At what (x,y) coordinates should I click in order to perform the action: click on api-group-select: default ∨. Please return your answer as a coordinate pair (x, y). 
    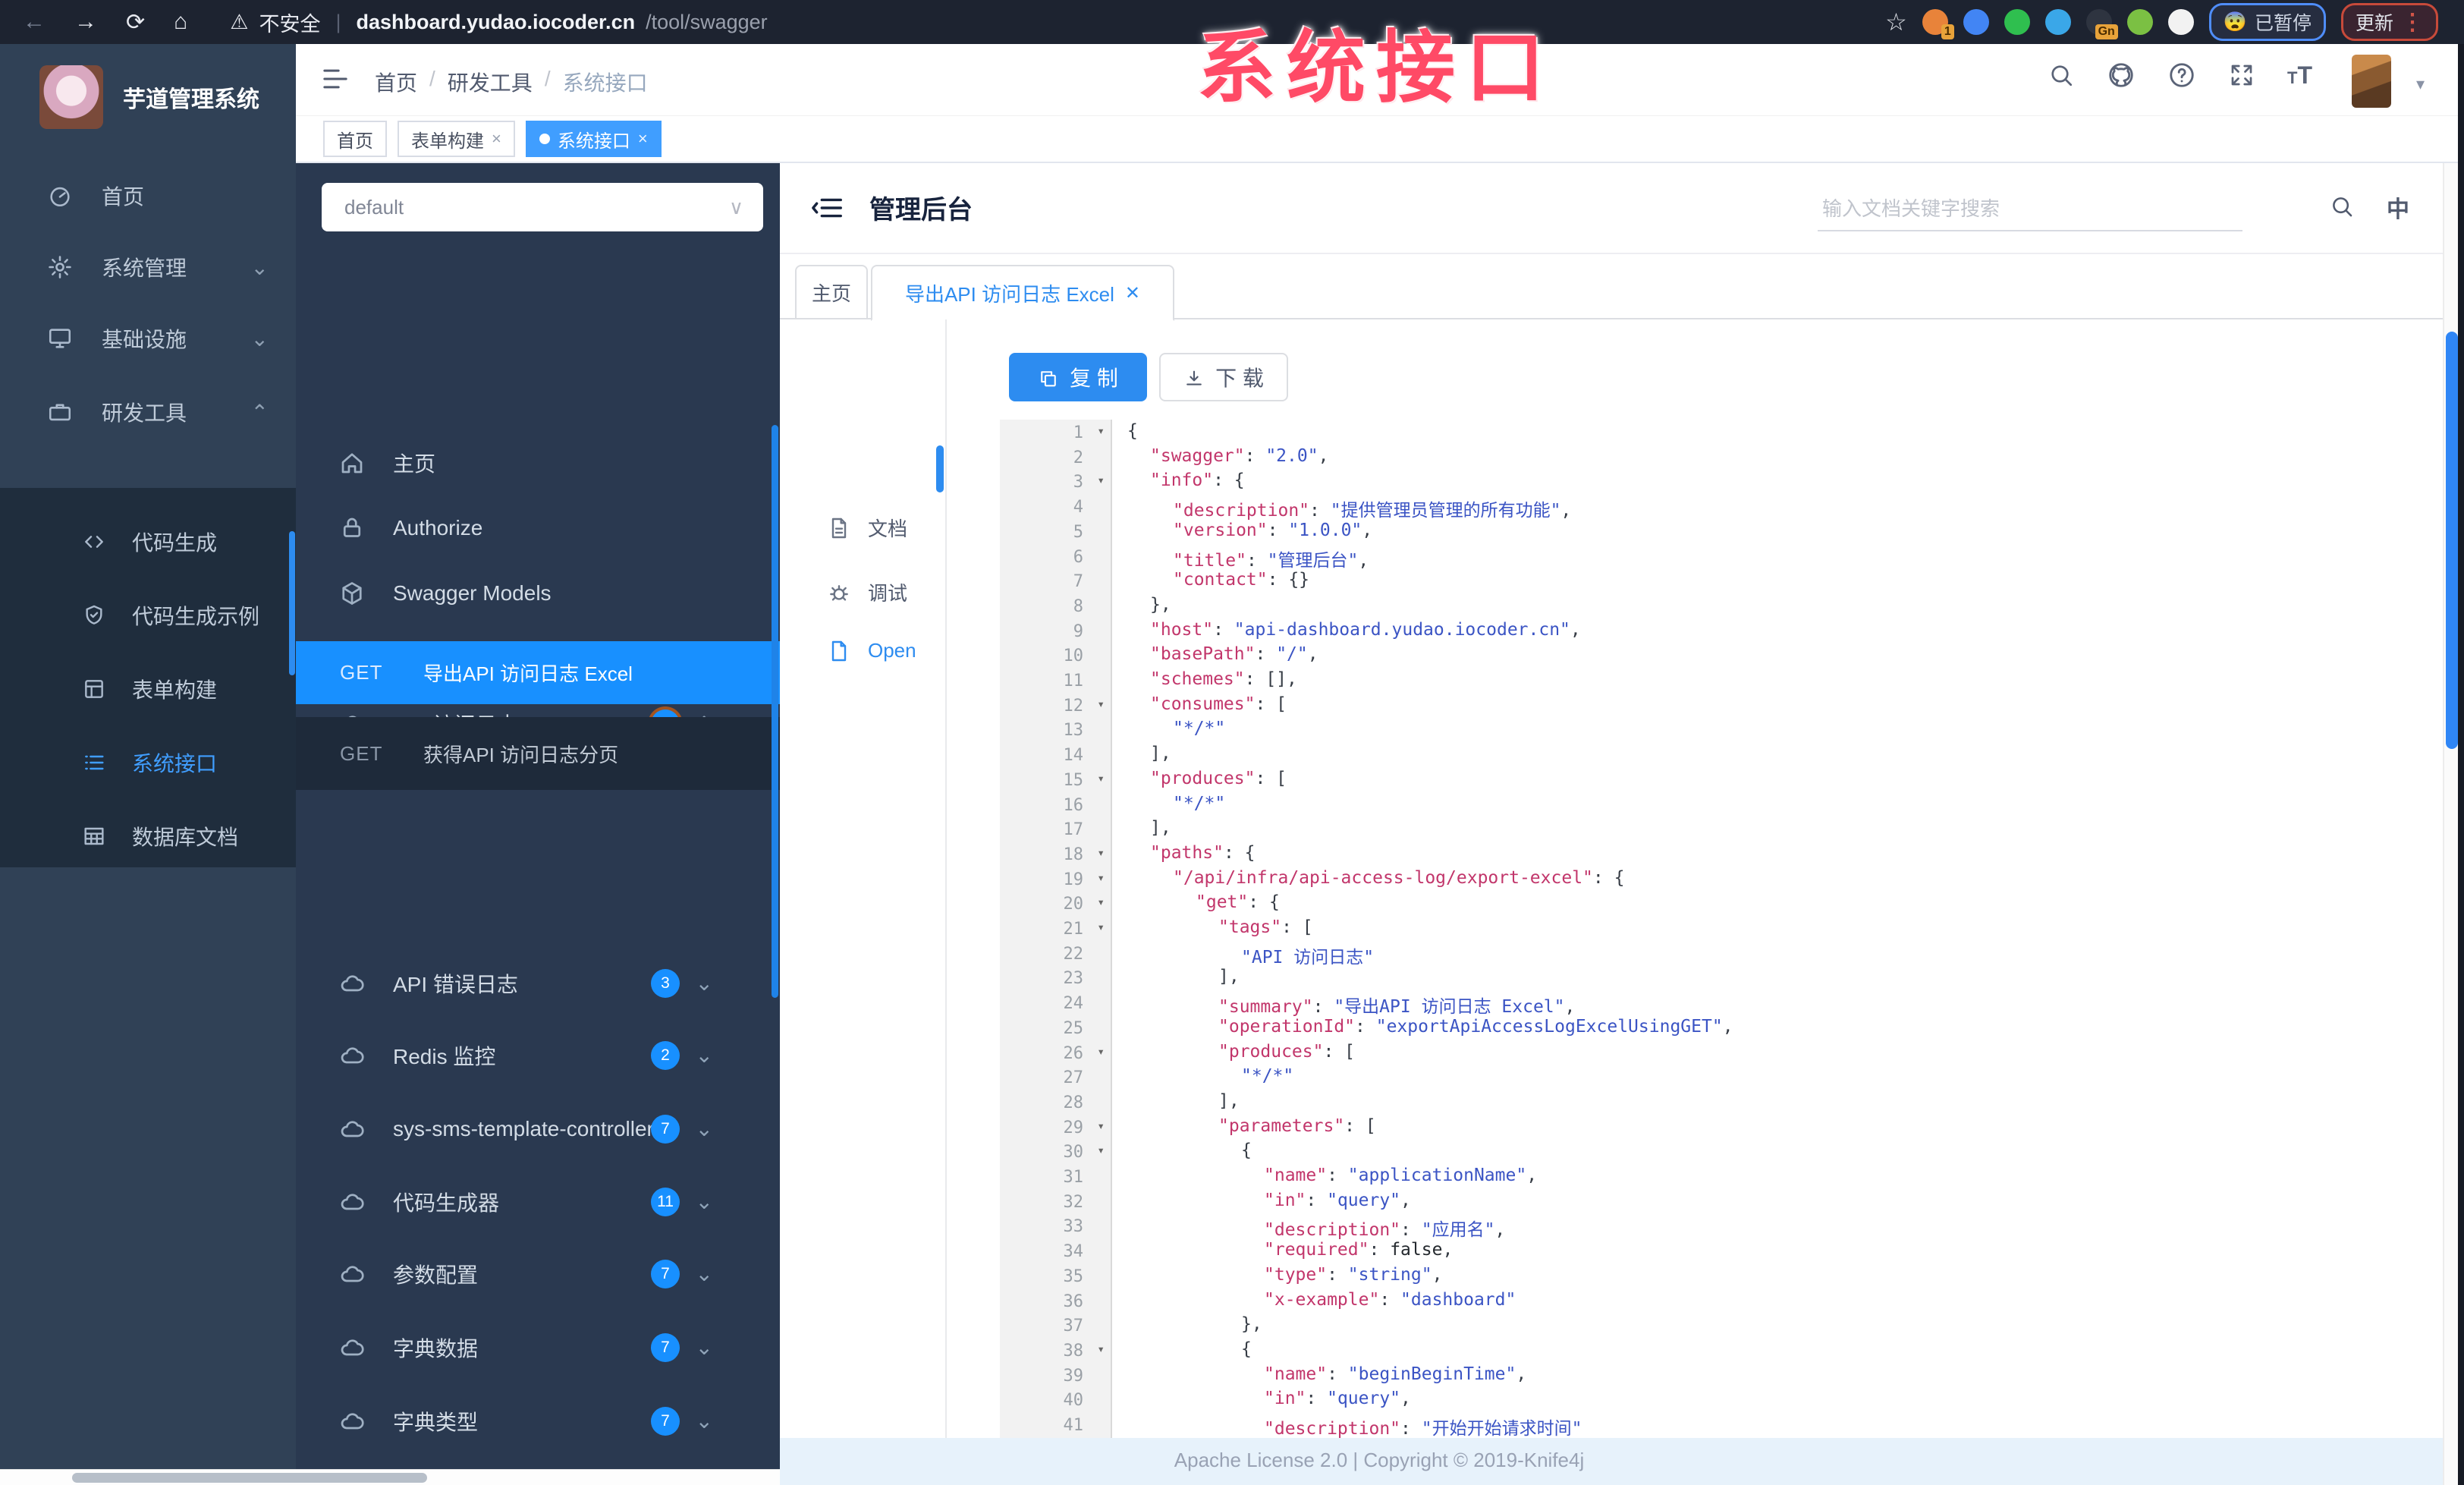
    Looking at the image, I should click on (542, 207).